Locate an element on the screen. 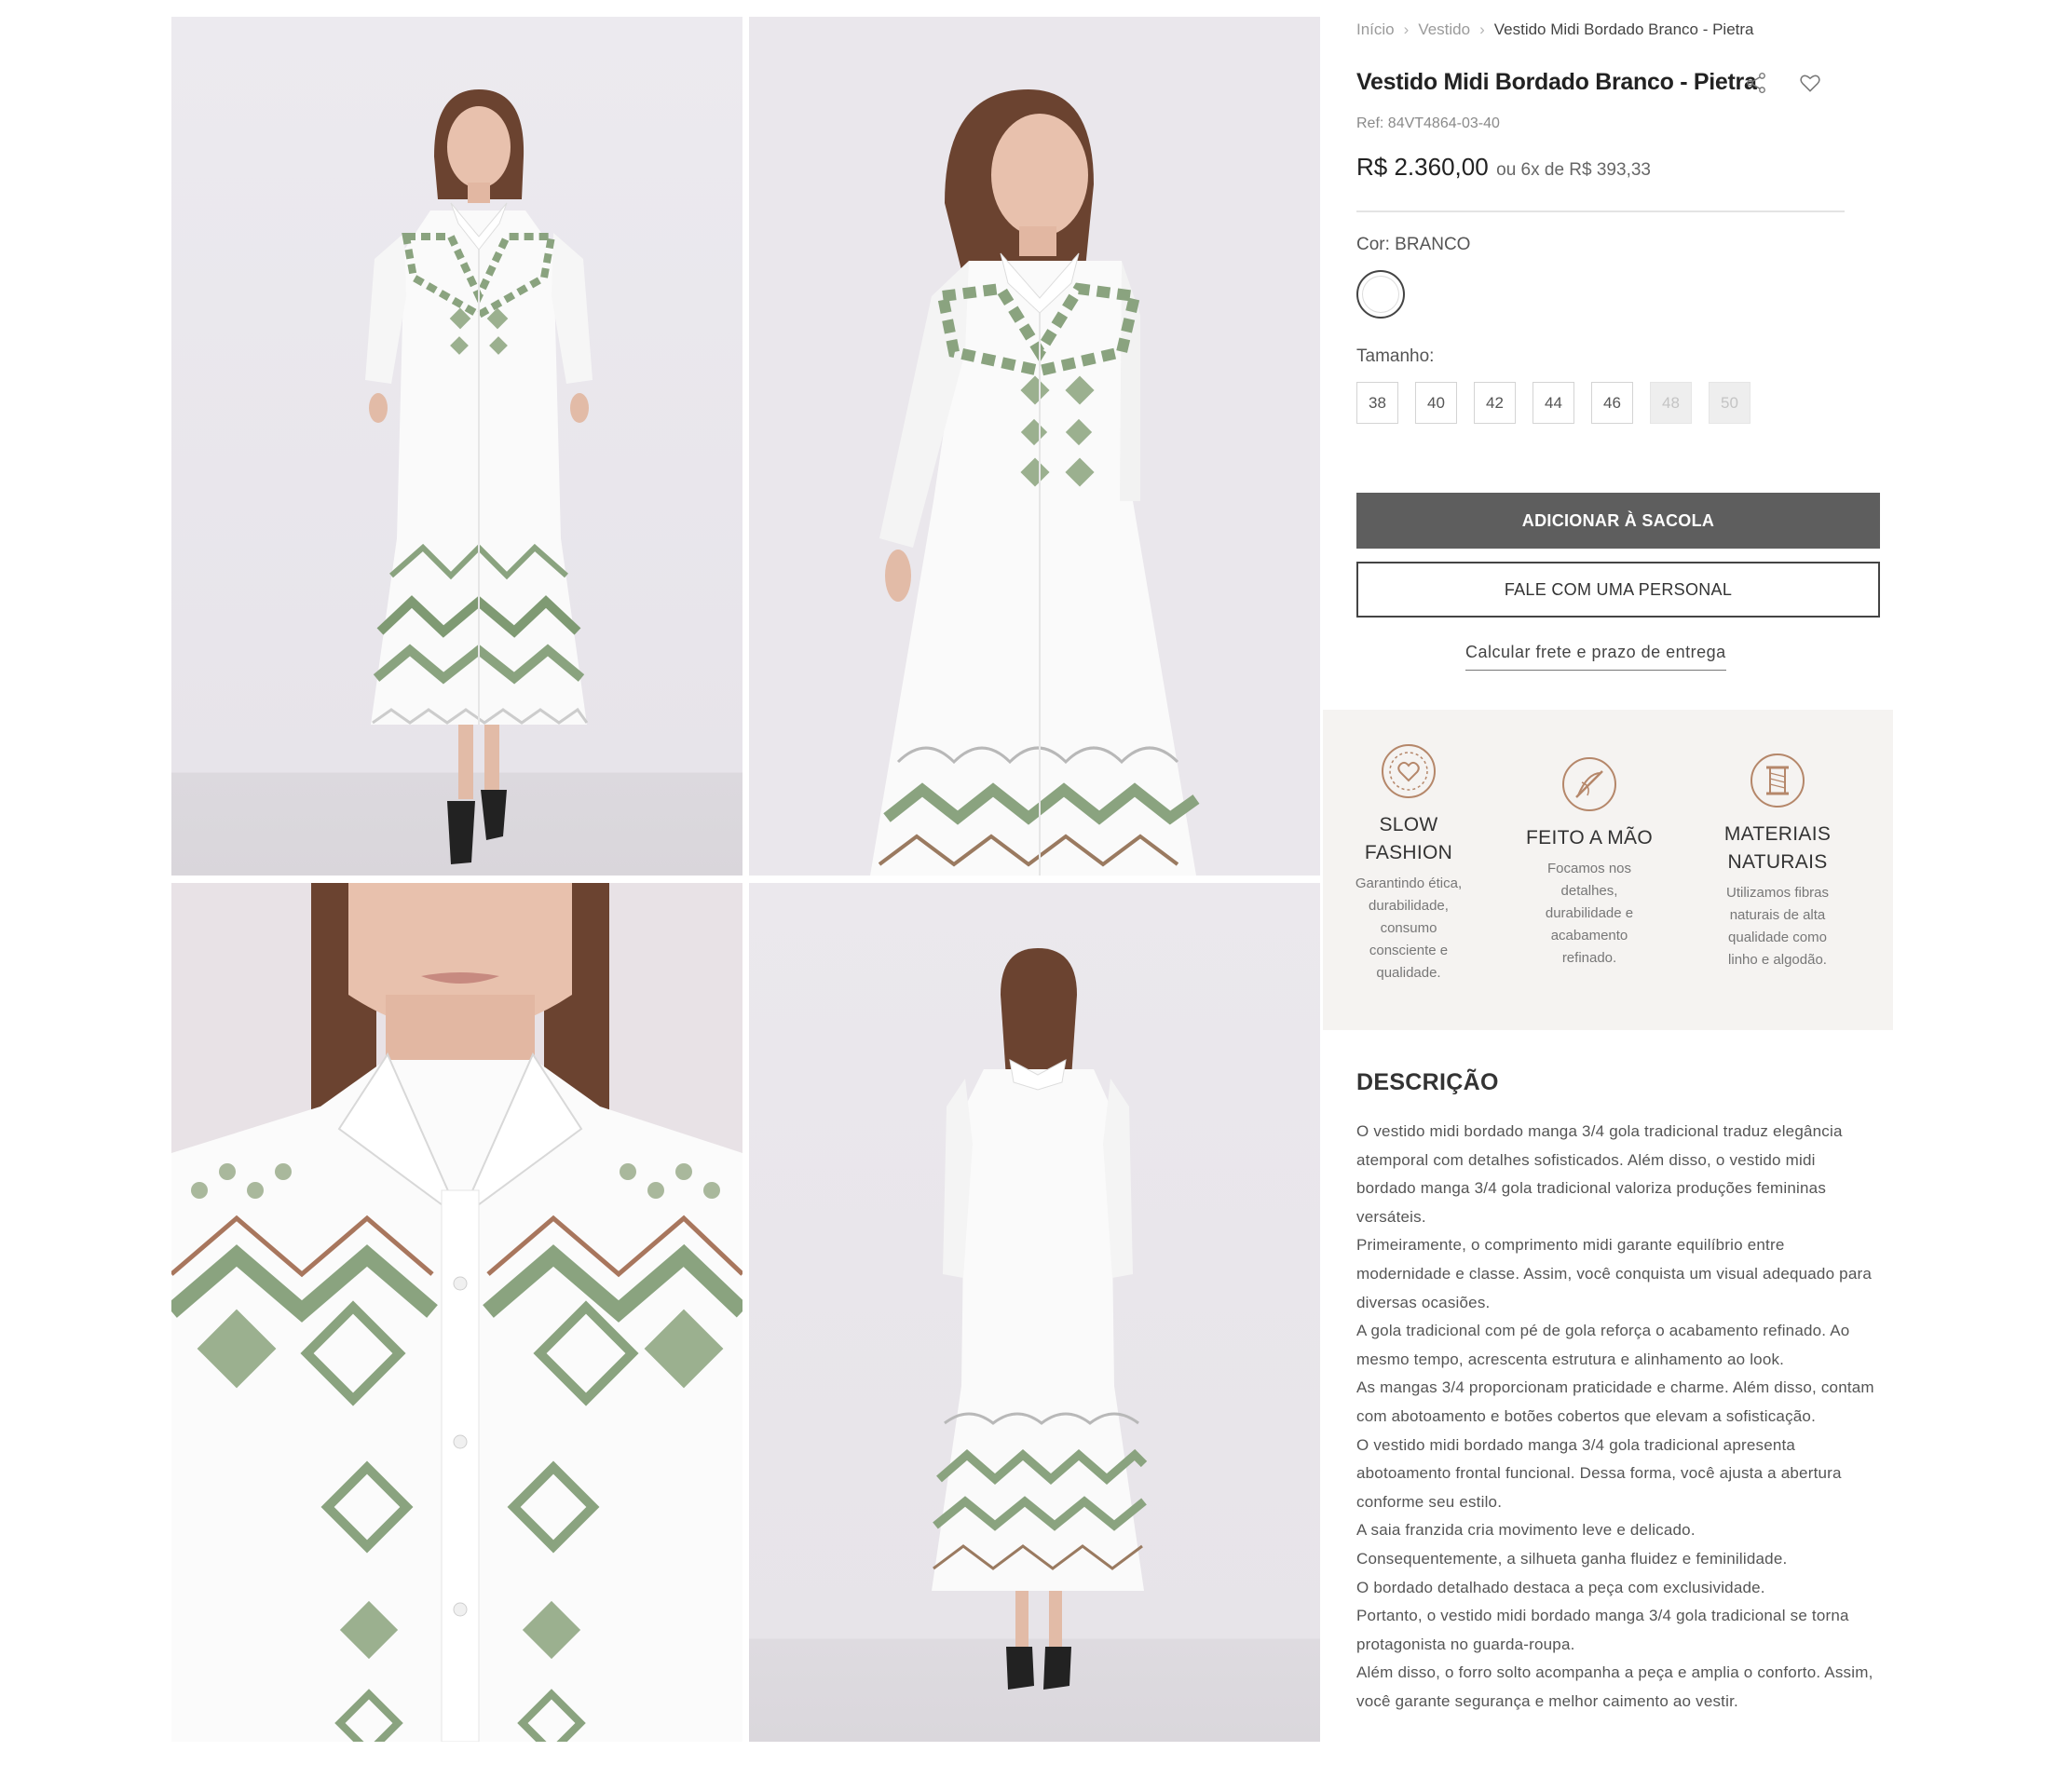 The width and height of the screenshot is (2057, 1792). size-option-48: 48 is located at coordinates (1671, 403).